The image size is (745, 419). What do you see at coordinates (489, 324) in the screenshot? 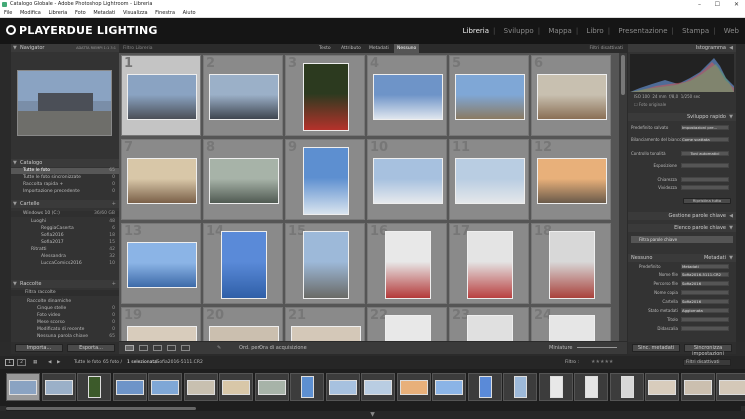
I see `grid-cell: 23` at bounding box center [489, 324].